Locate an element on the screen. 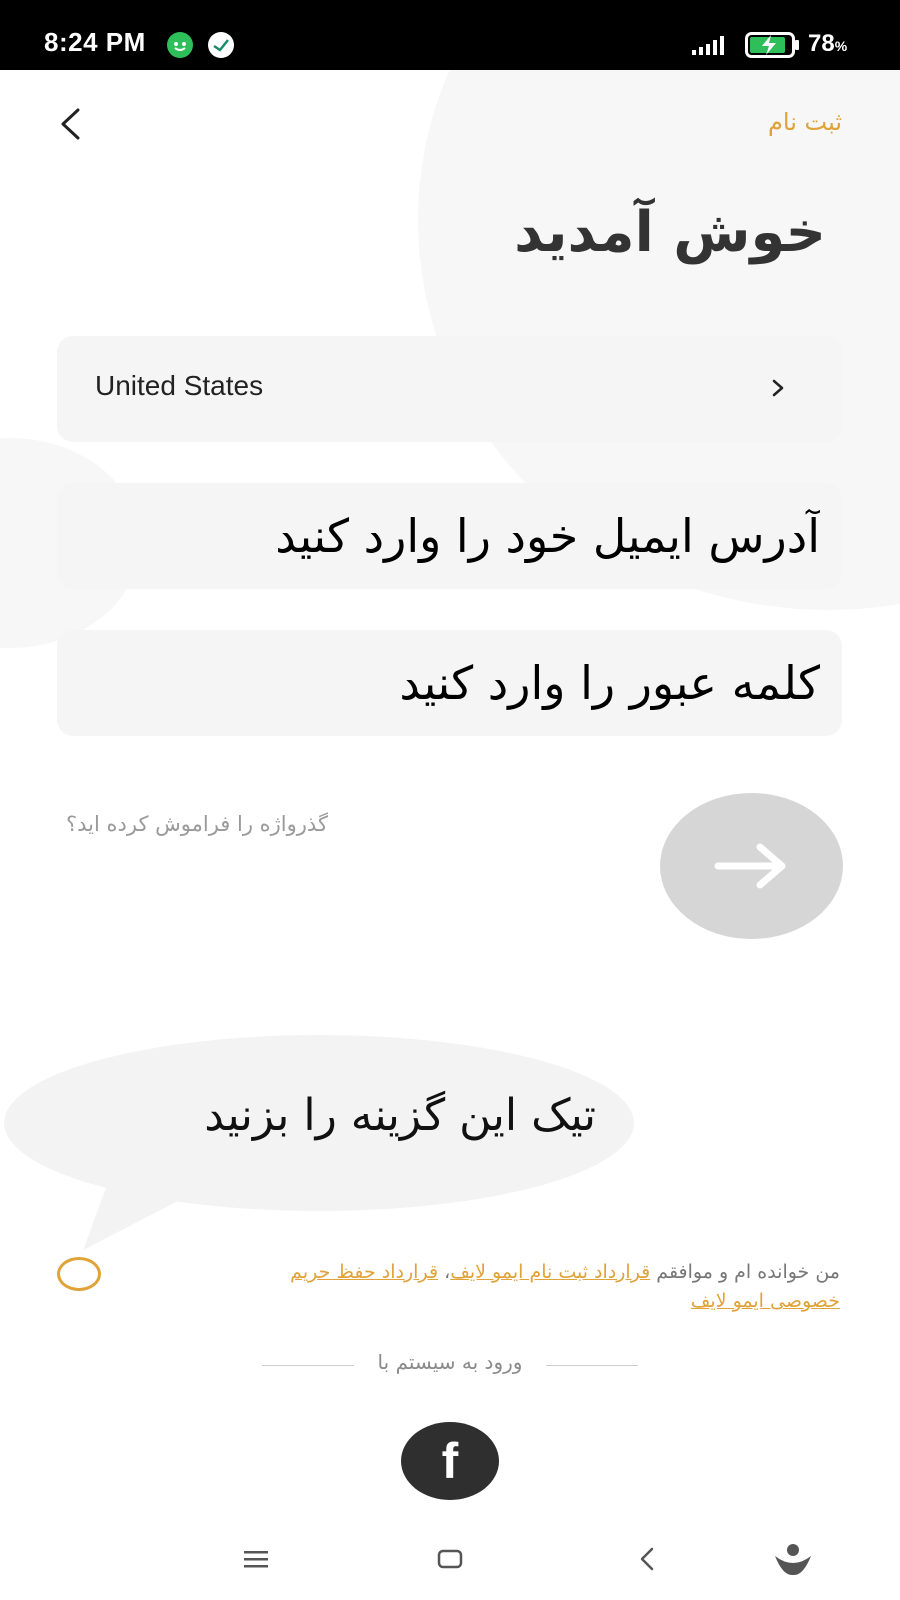  facebook-icon: f is located at coordinates (450, 1461).